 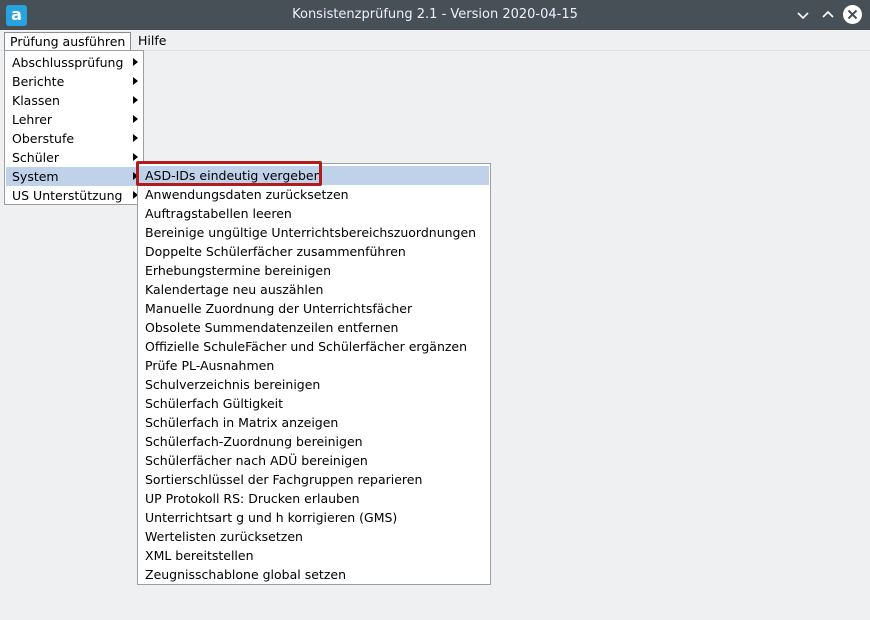 What do you see at coordinates (314, 270) in the screenshot?
I see `submenu-item: Erhebungstermine bereinigen` at bounding box center [314, 270].